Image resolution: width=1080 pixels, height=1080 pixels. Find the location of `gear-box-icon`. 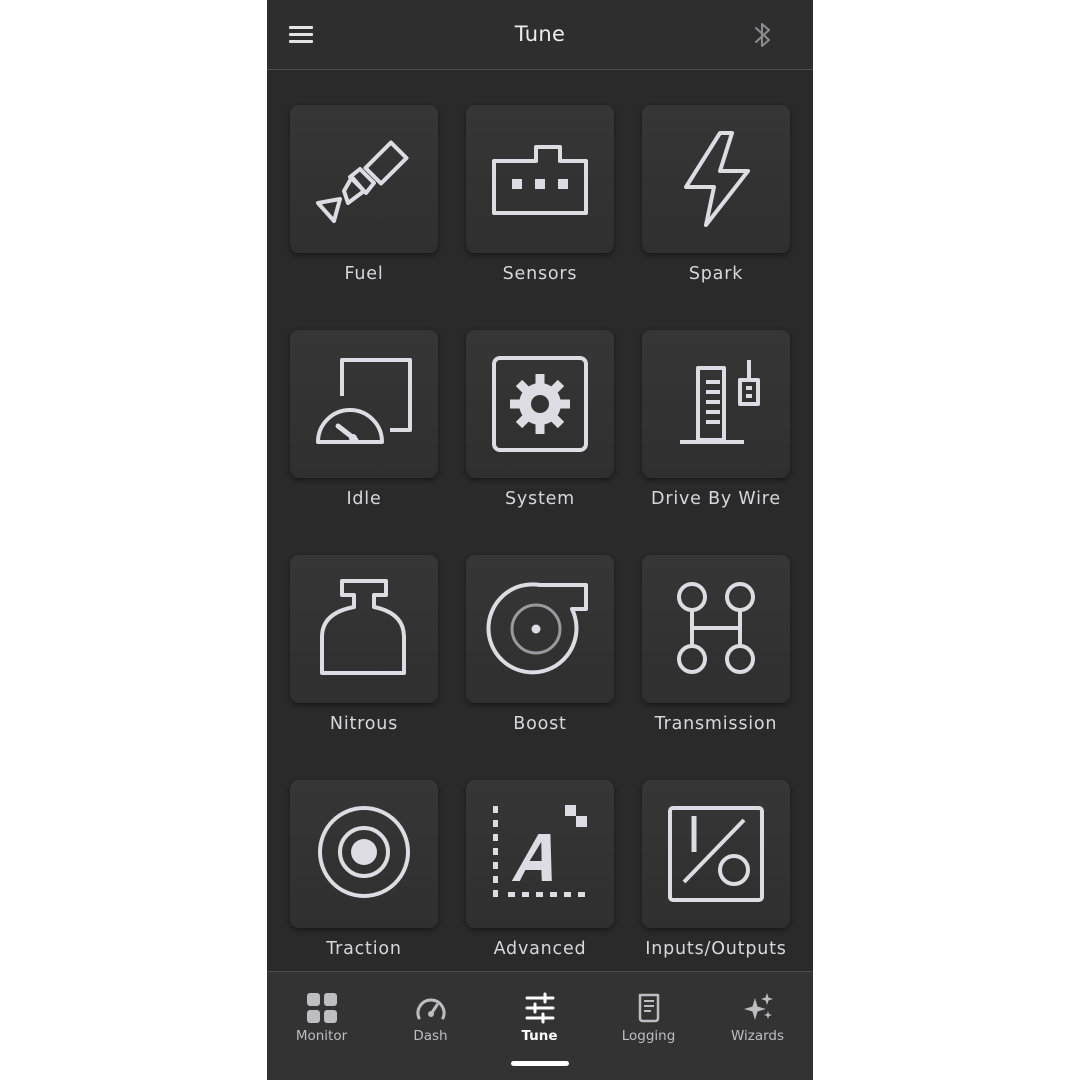

gear-box-icon is located at coordinates (540, 404).